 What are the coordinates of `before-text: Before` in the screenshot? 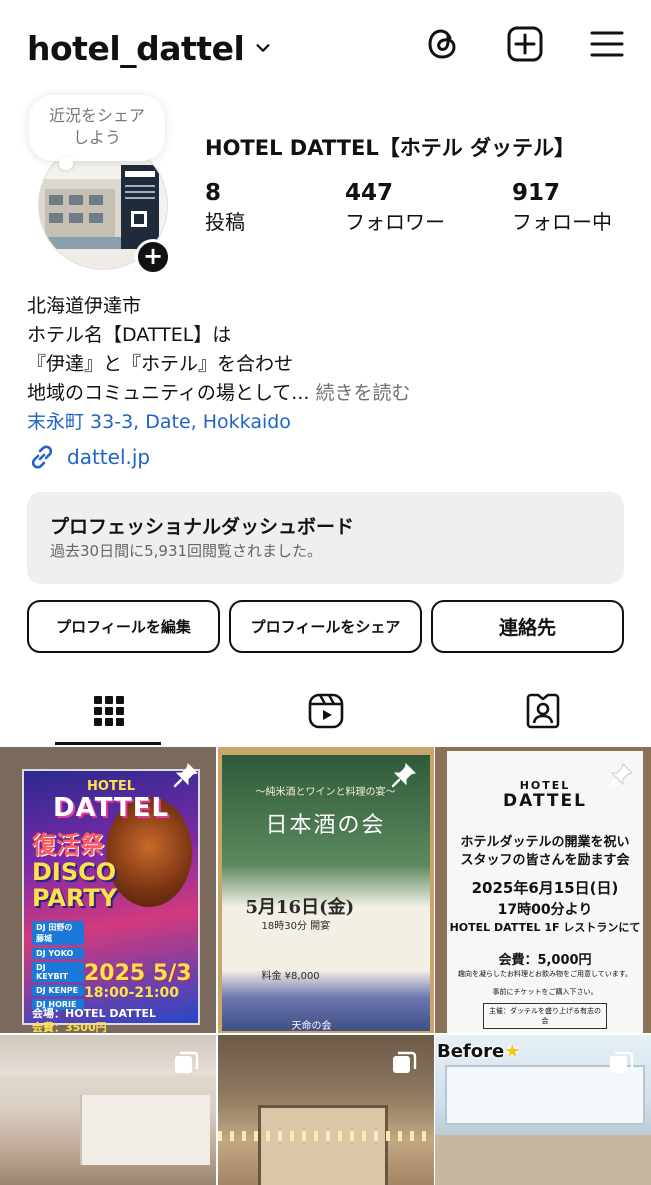 It's located at (471, 1051).